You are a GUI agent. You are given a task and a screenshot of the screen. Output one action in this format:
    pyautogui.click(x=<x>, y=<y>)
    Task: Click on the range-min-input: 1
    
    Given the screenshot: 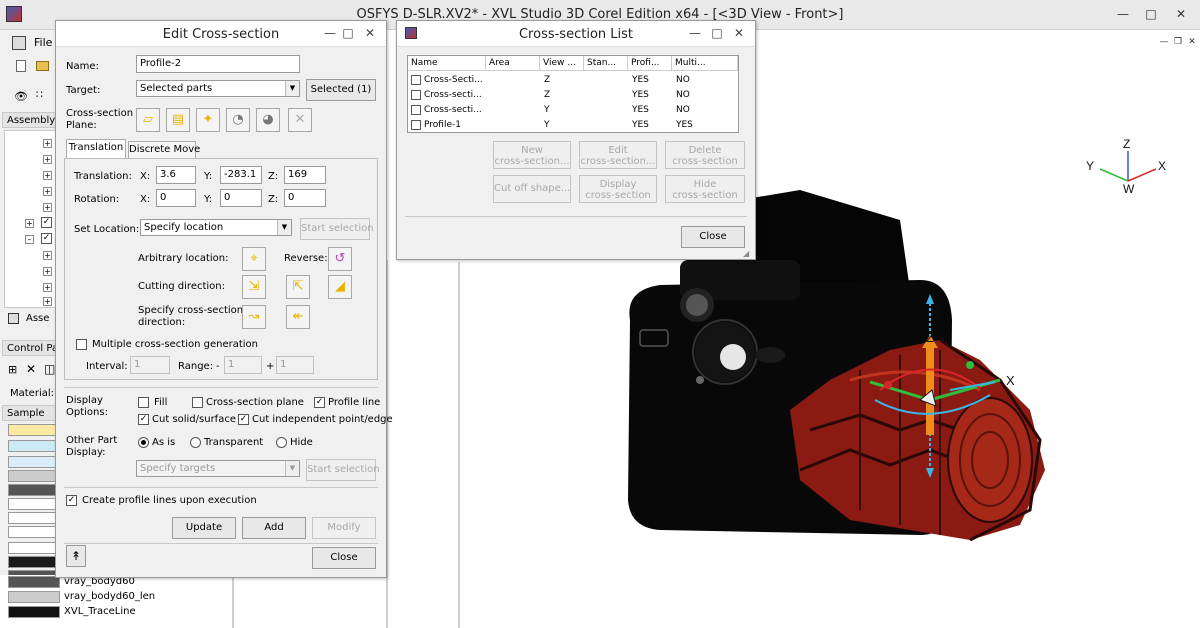 What is the action you would take?
    pyautogui.click(x=243, y=365)
    